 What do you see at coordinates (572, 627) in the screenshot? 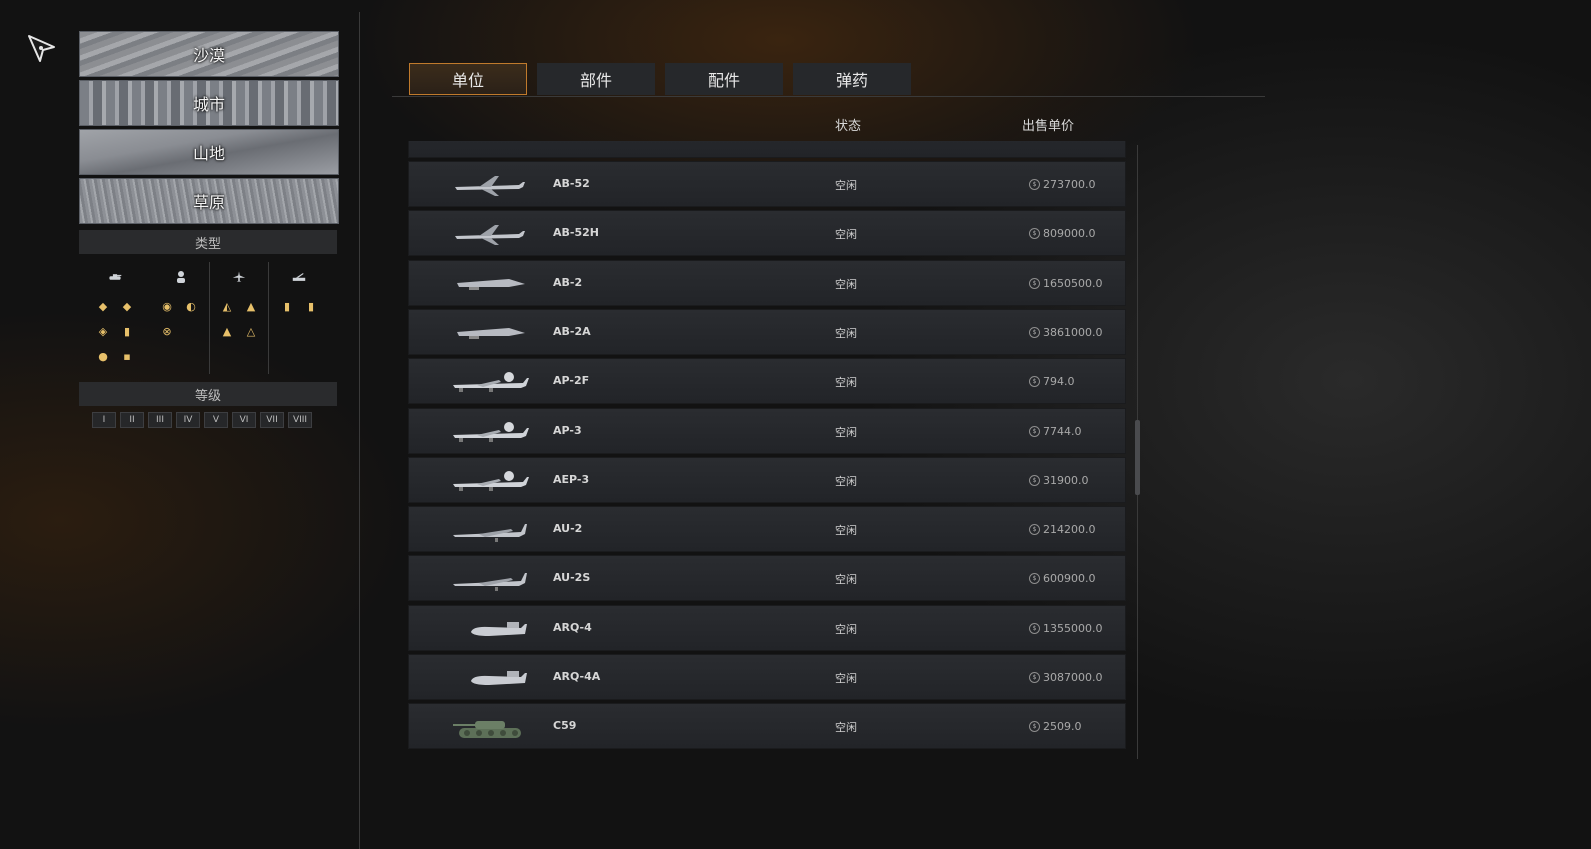
I see `unit-name: ARQ-4` at bounding box center [572, 627].